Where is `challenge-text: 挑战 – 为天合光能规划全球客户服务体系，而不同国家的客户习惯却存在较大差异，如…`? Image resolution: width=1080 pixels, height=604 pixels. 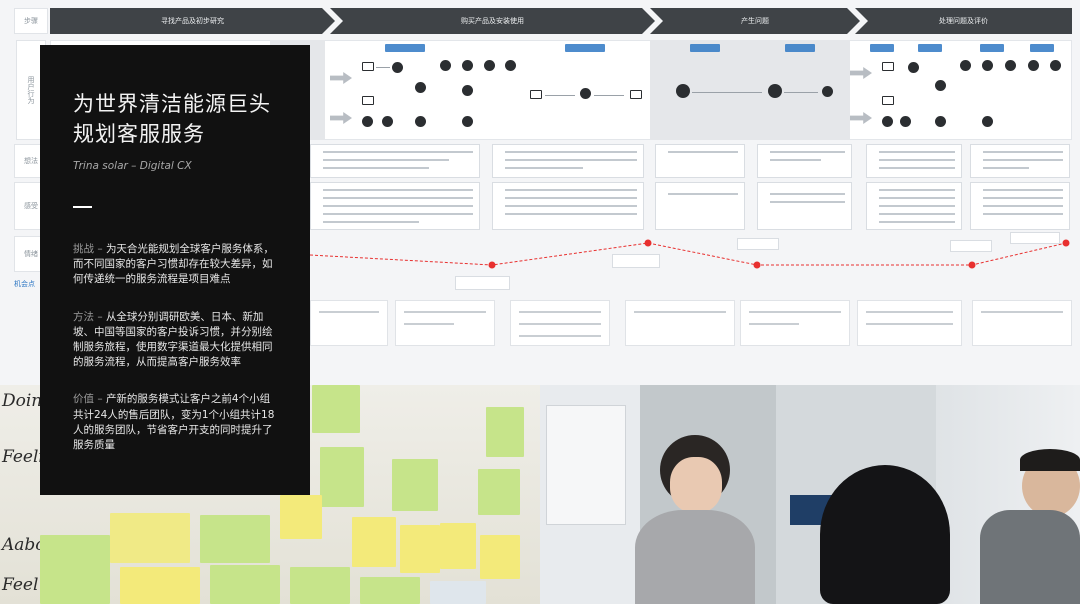
challenge-text: 挑战 – 为天合光能规划全球客户服务体系，而不同国家的客户习惯却存在较大差异，如… is located at coordinates (175, 265).